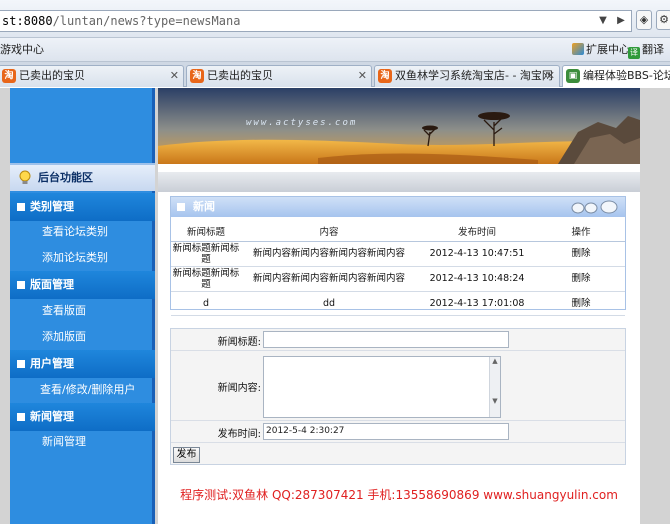  Describe the element at coordinates (316, 21) in the screenshot. I see `url-field: st:8080/luntan/news?type=newsMana` at that location.